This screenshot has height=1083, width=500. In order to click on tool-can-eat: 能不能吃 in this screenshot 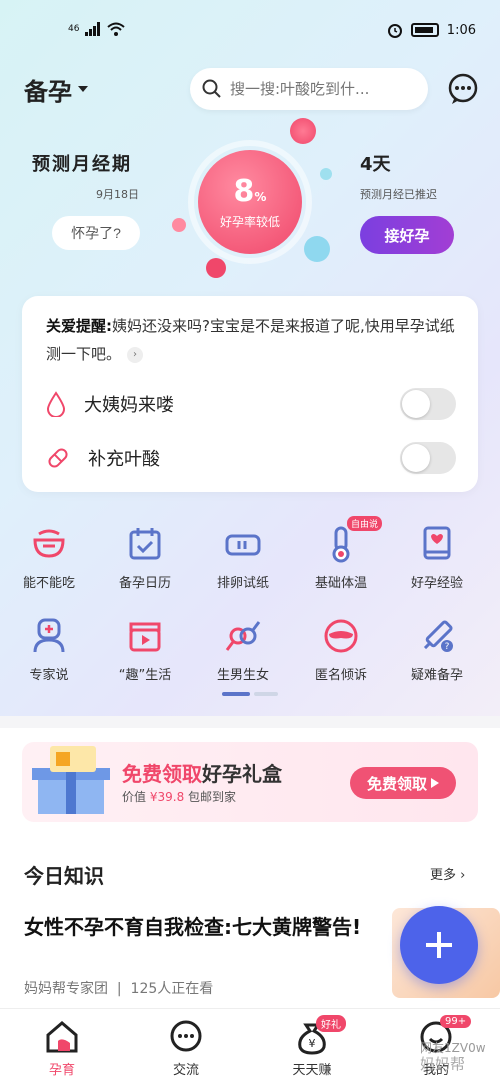, I will do `click(49, 557)`.